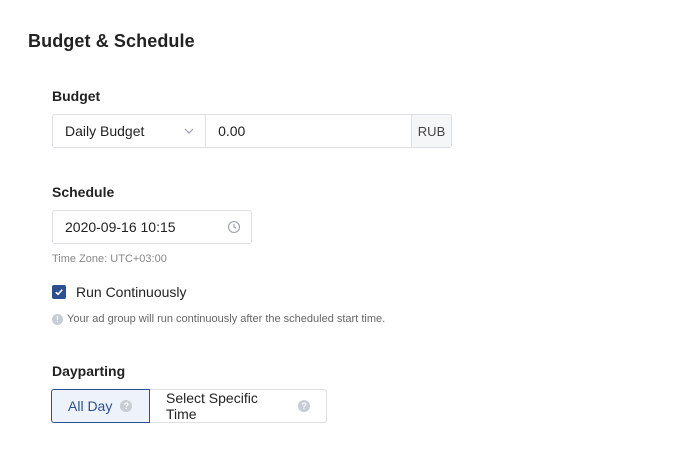  I want to click on info-icon: !, so click(57, 319).